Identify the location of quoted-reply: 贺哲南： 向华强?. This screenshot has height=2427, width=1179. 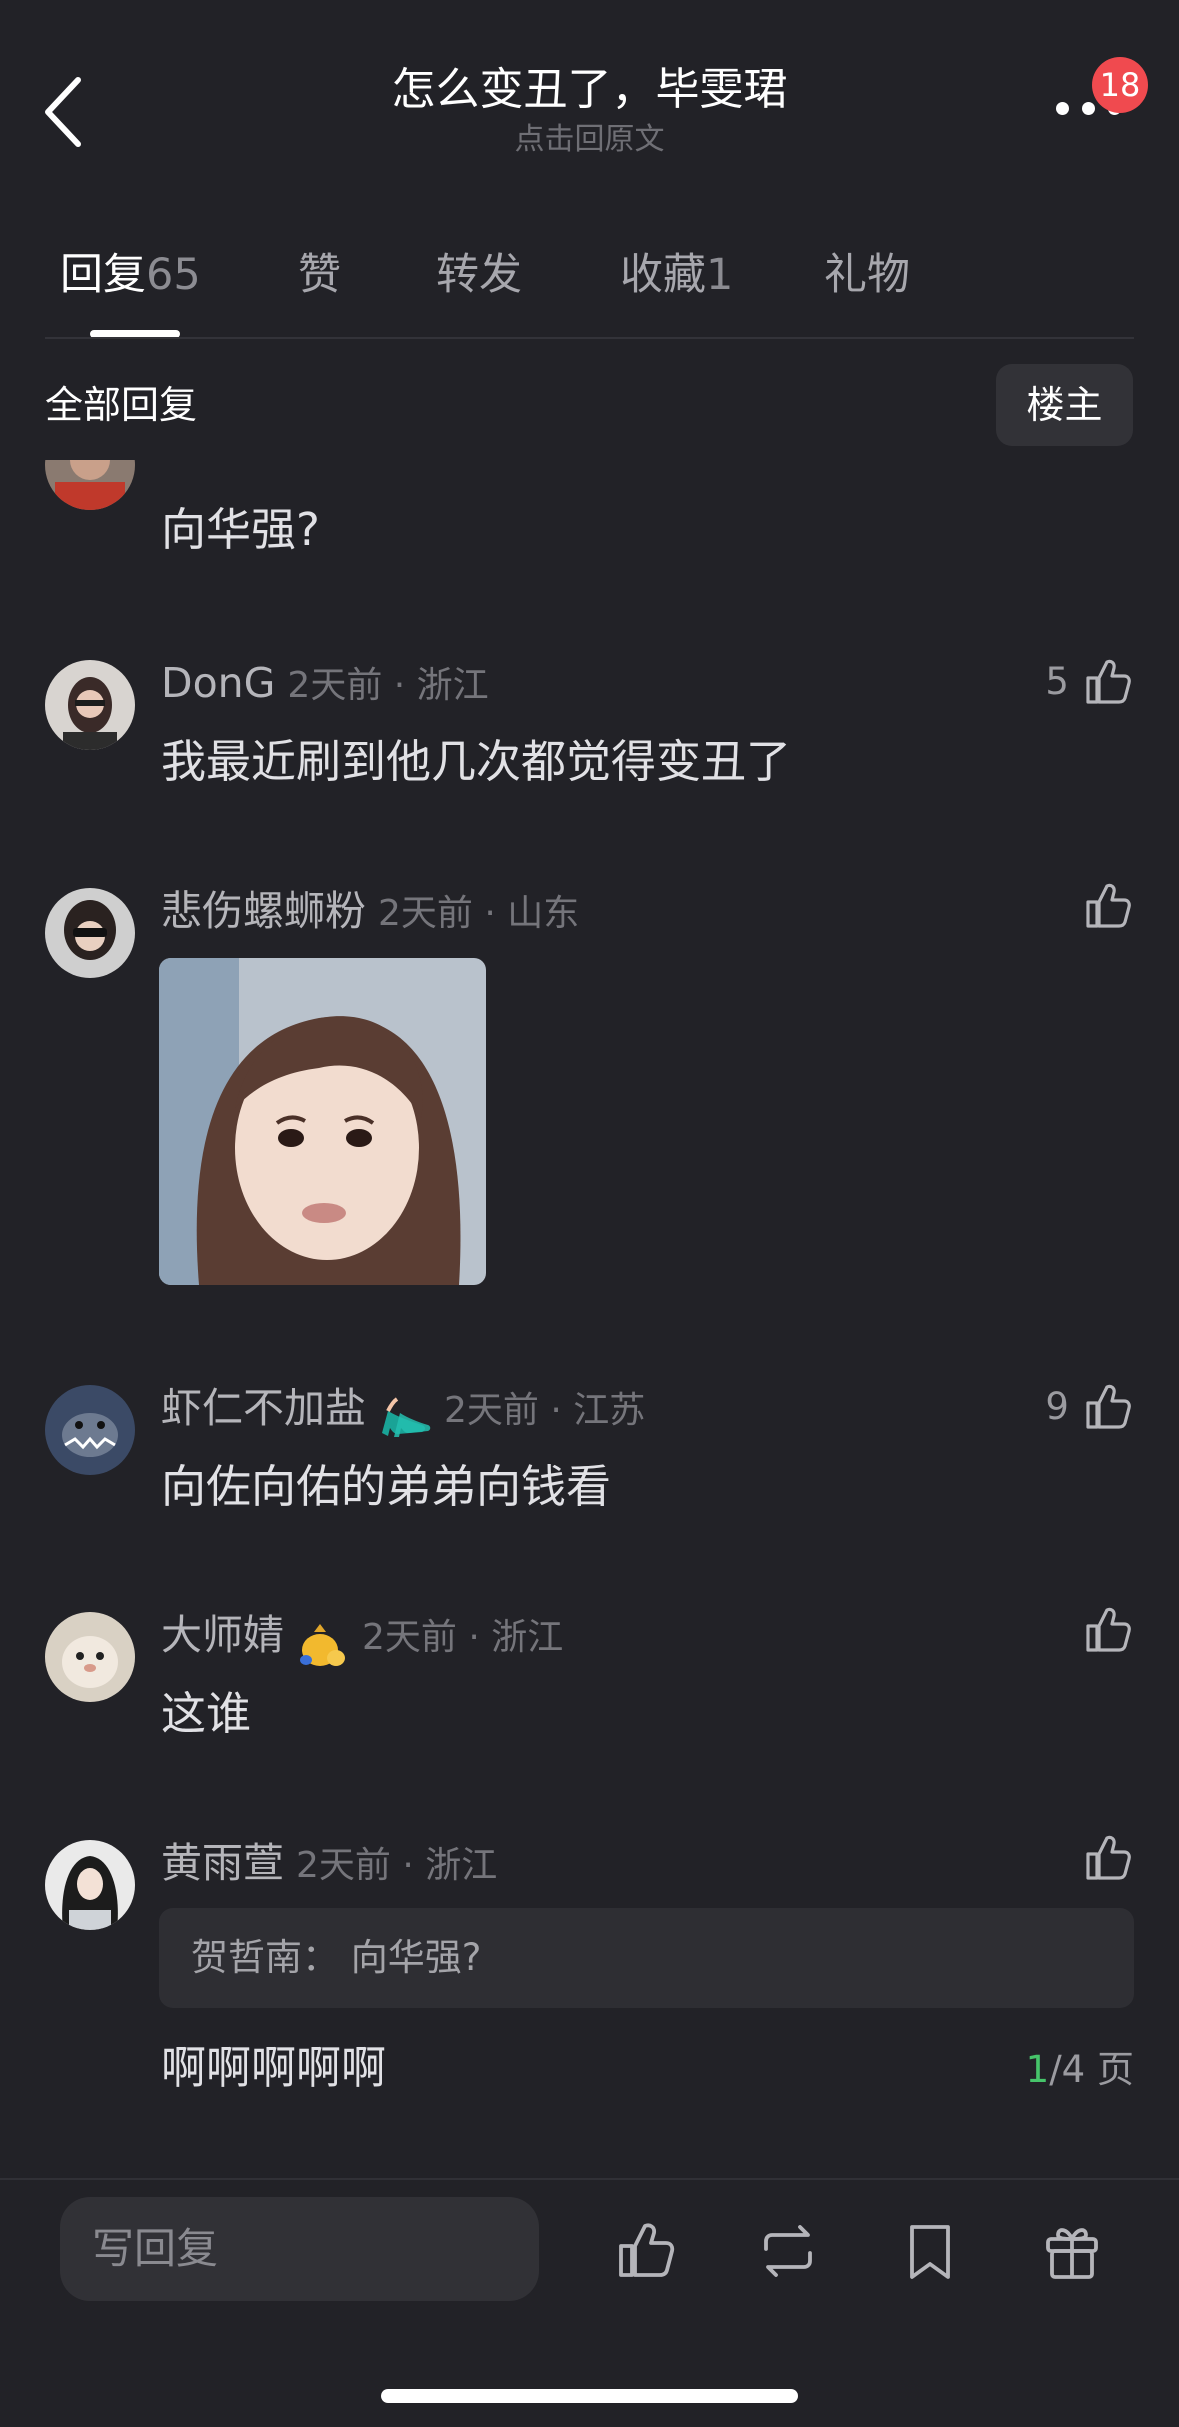
(646, 1958).